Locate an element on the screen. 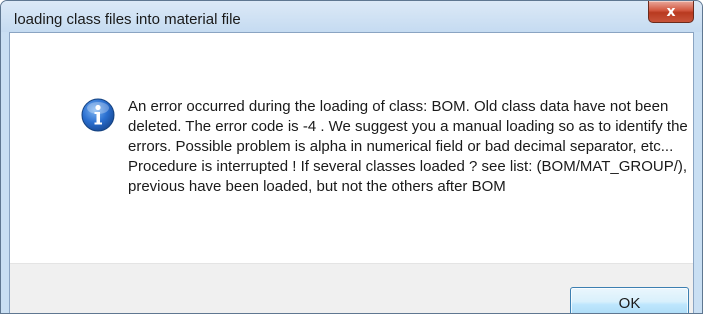 Image resolution: width=704 pixels, height=314 pixels. ok-button: OK is located at coordinates (629, 300).